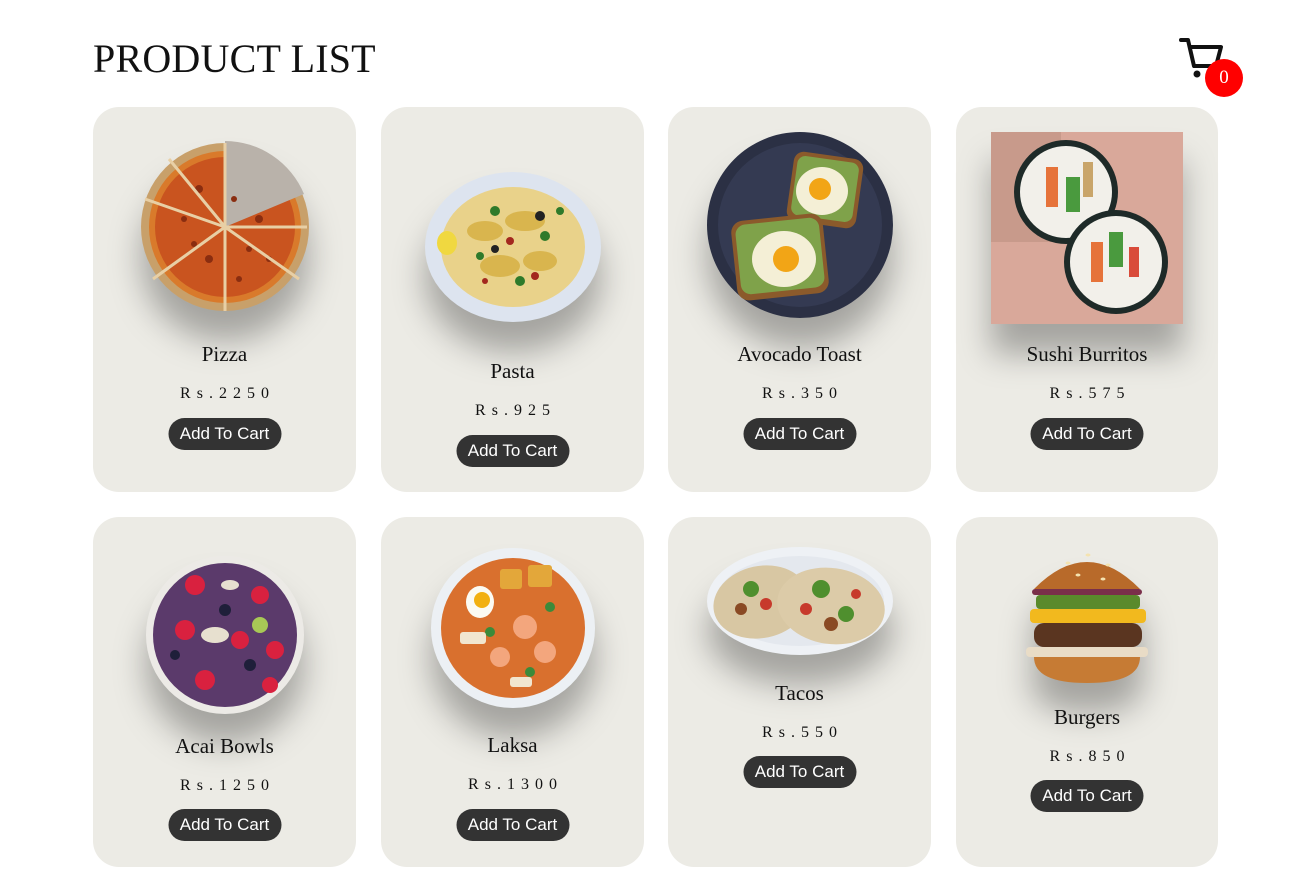  I want to click on avocado-toast-image, so click(799, 225).